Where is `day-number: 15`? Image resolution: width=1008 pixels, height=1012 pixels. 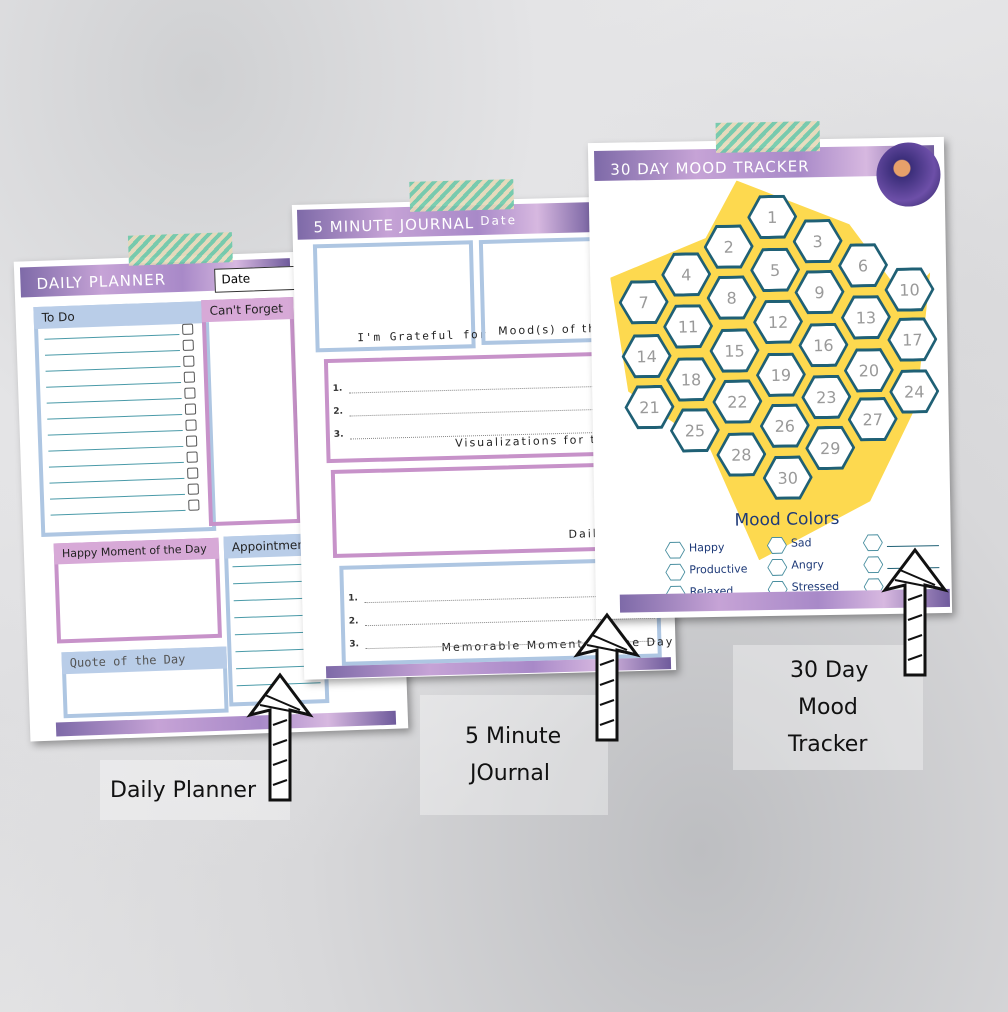
day-number: 15 is located at coordinates (734, 350).